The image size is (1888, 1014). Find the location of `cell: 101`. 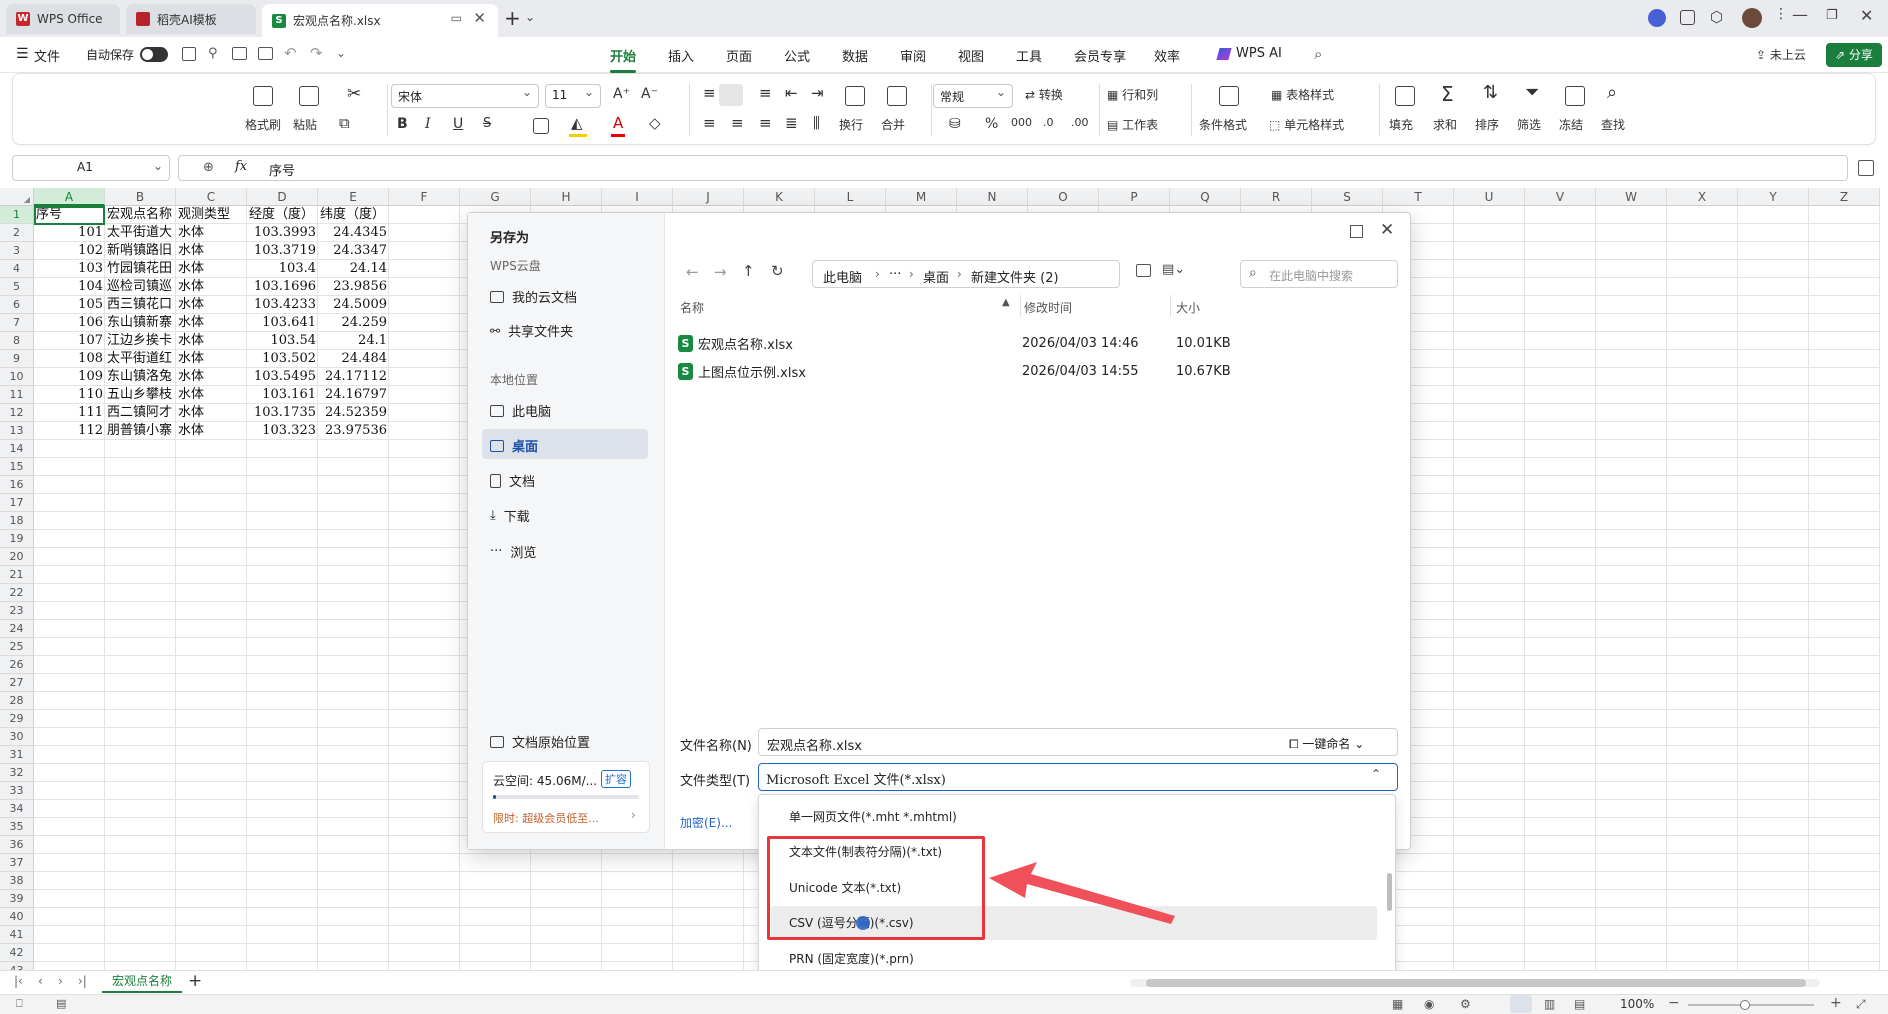

cell: 101 is located at coordinates (69, 233).